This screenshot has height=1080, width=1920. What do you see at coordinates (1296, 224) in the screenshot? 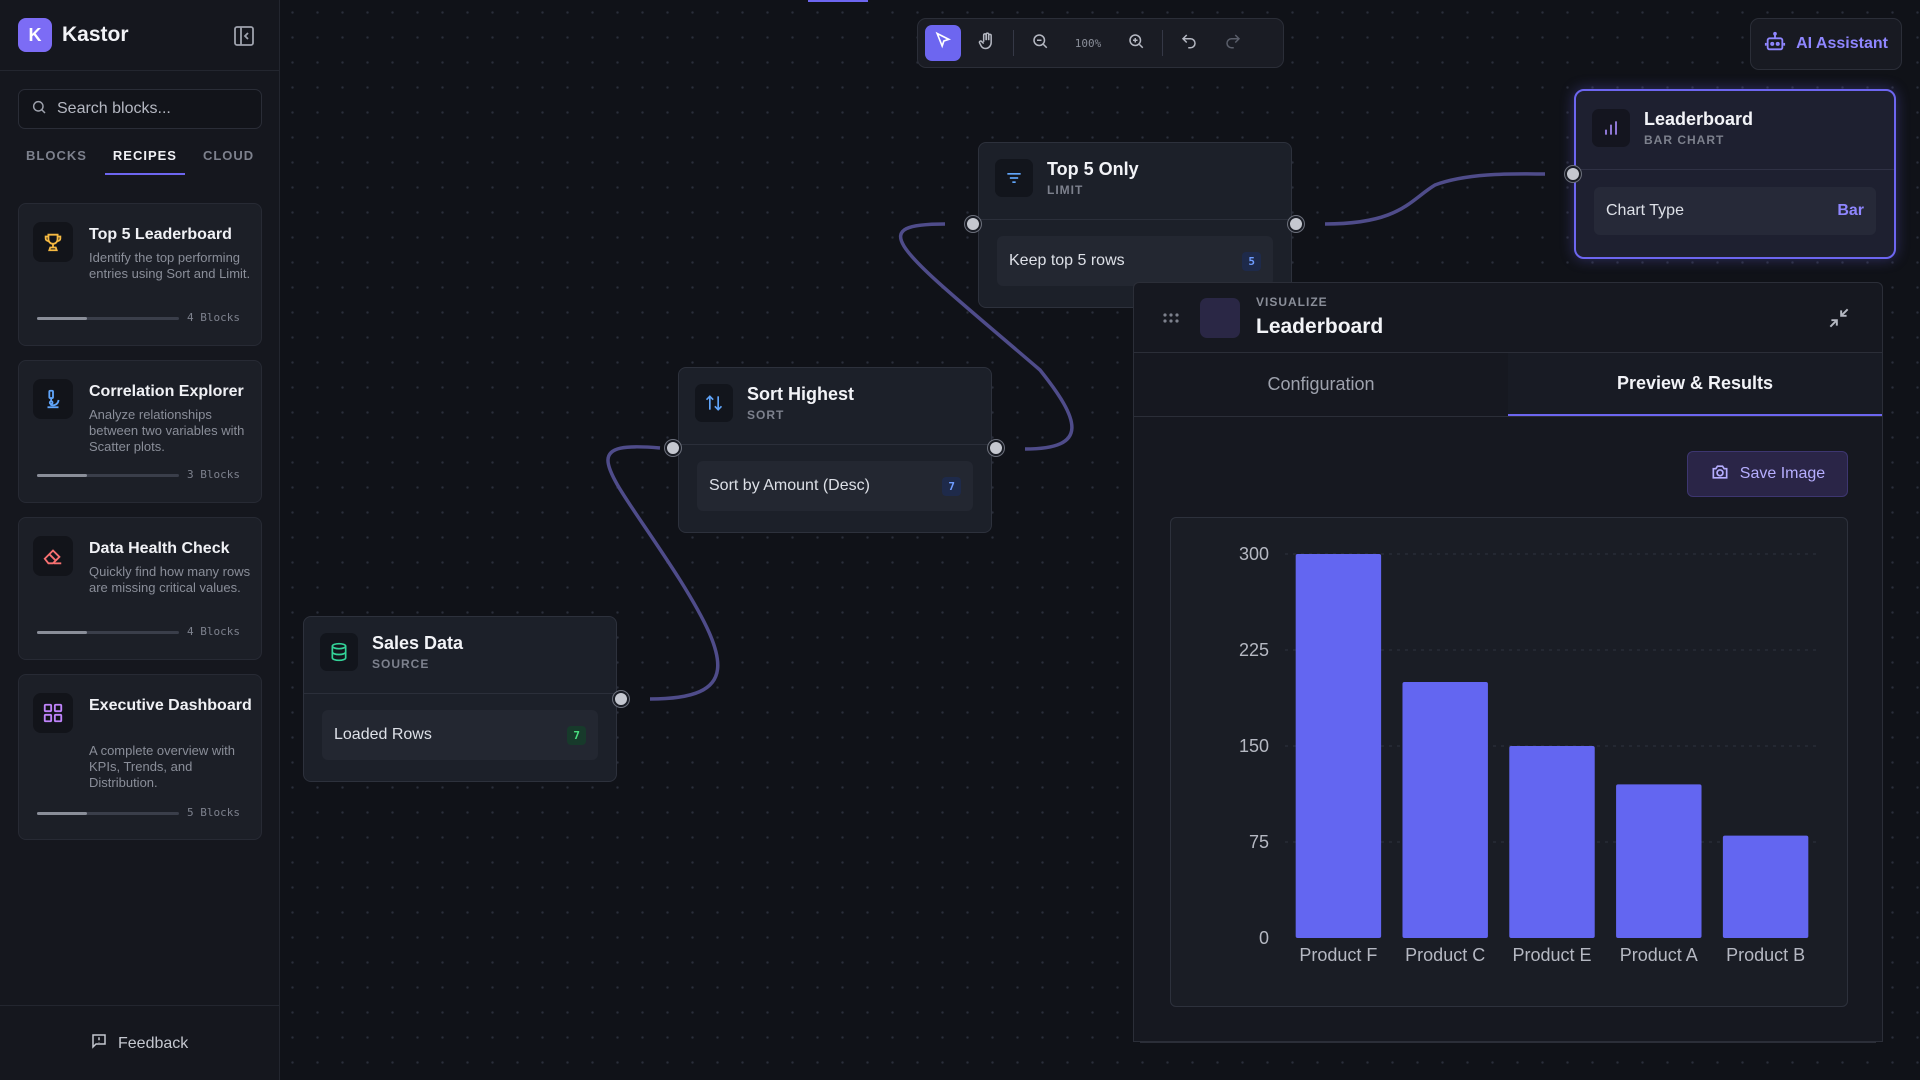
I see `limit-output-port` at bounding box center [1296, 224].